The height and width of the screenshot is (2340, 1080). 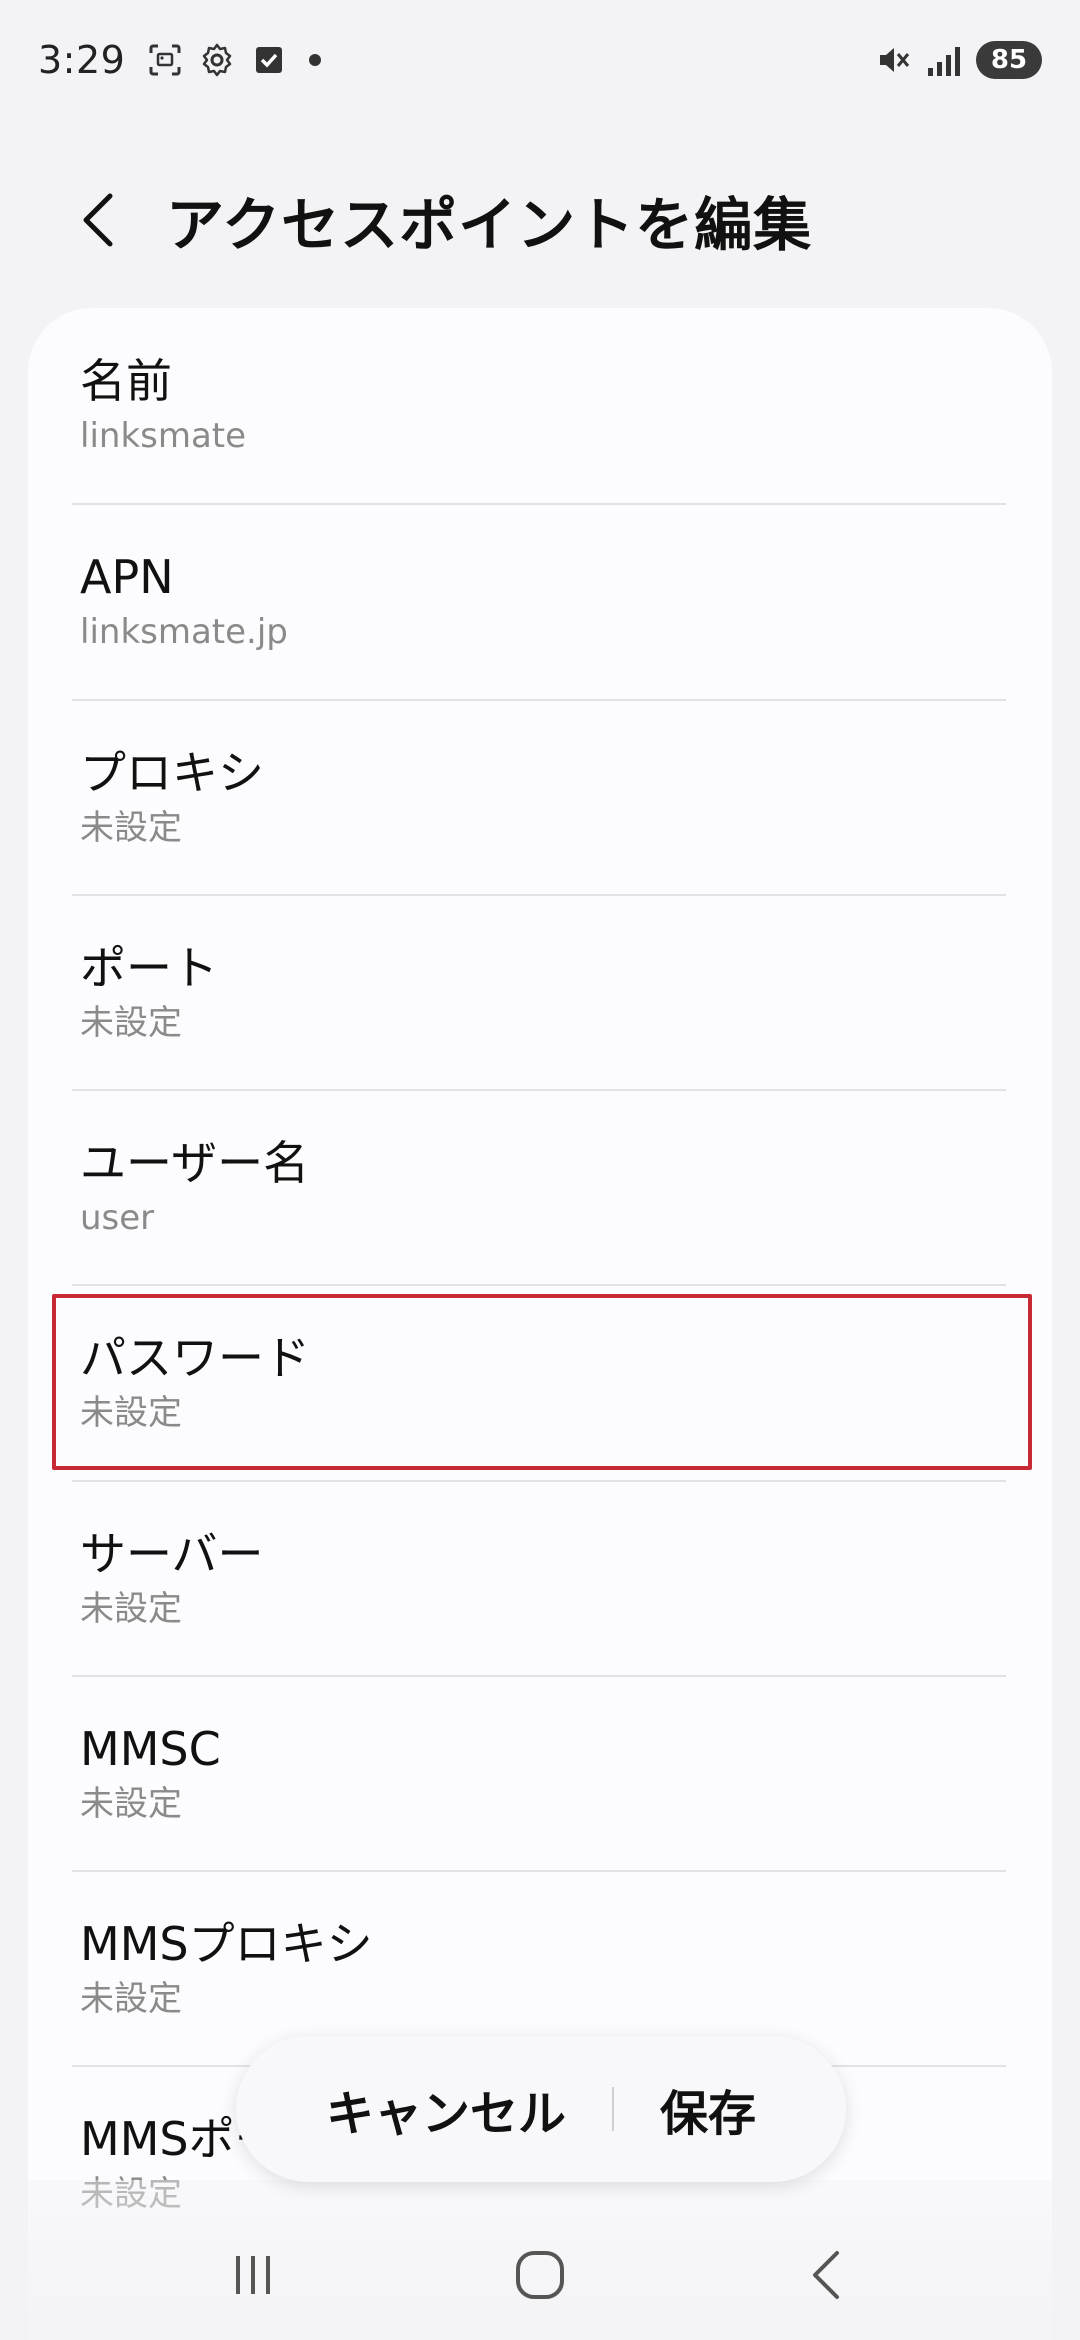 What do you see at coordinates (540, 992) in the screenshot?
I see `list-item-port: ポート 未設定` at bounding box center [540, 992].